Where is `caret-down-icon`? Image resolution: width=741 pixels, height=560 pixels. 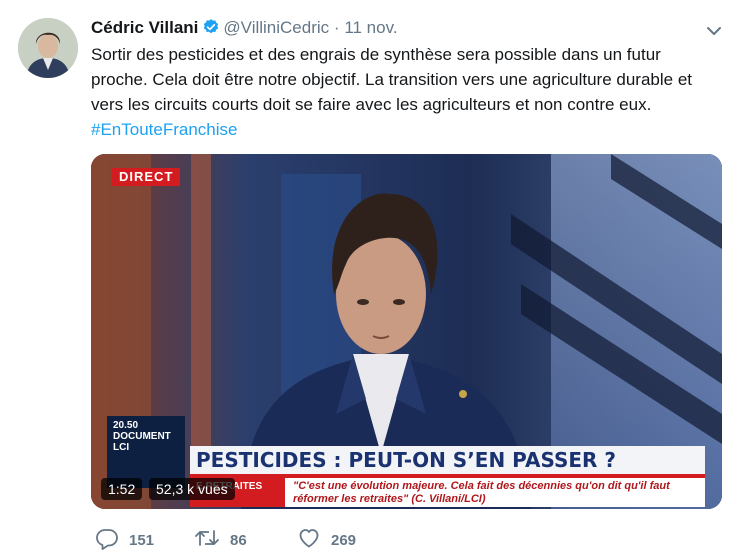
caret-down-icon is located at coordinates (714, 31).